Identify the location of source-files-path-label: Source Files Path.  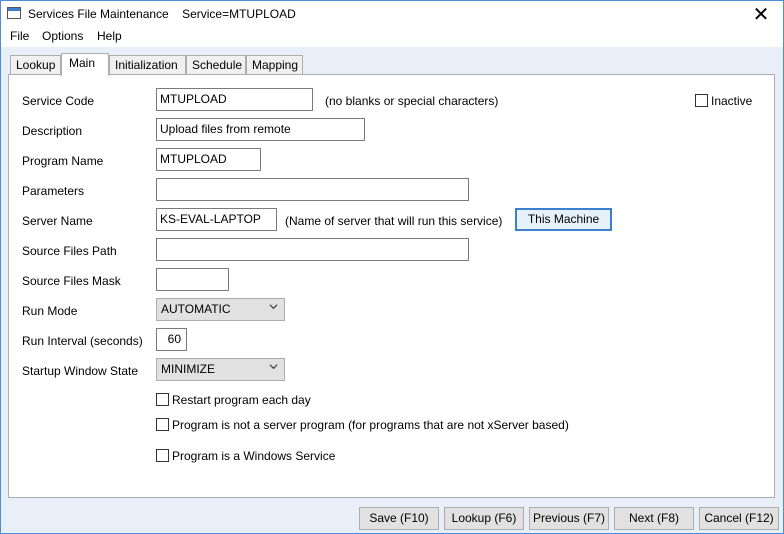
(69, 251).